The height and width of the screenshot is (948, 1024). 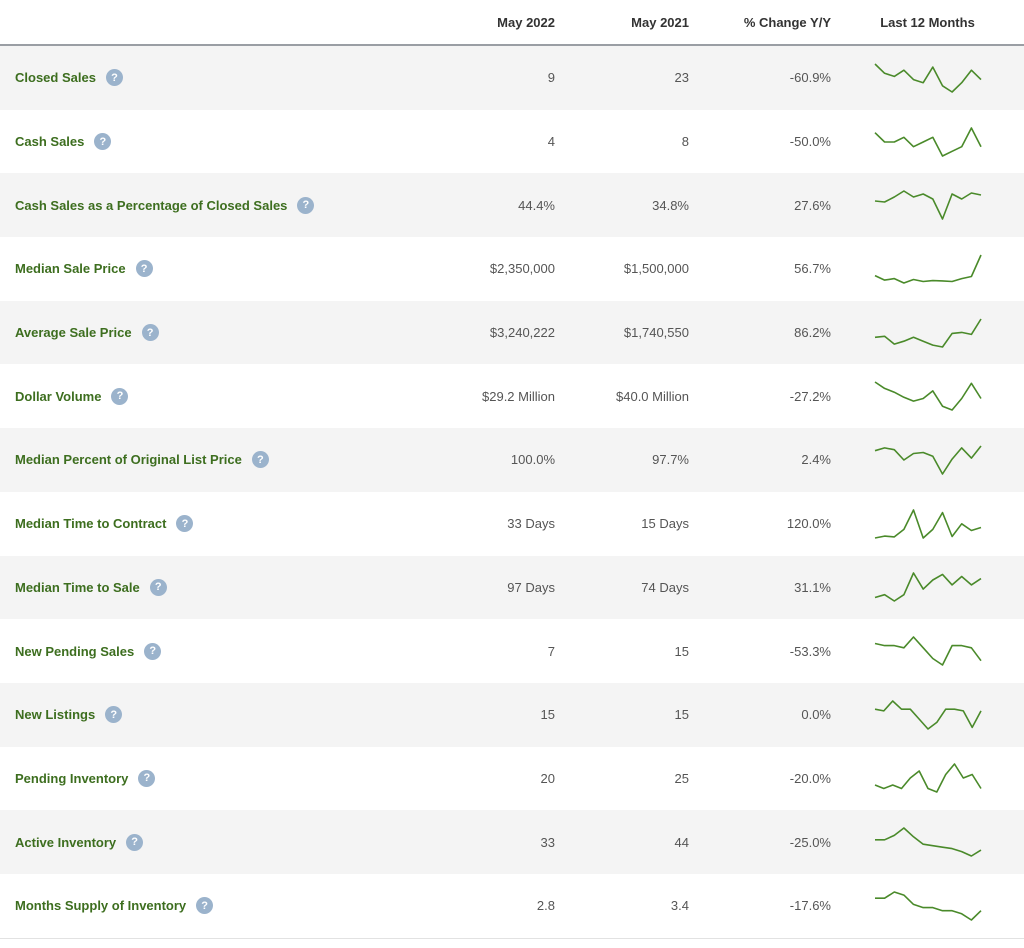 What do you see at coordinates (512, 842) in the screenshot?
I see `table-row: Active Inventory ? 33 44 -25.0%` at bounding box center [512, 842].